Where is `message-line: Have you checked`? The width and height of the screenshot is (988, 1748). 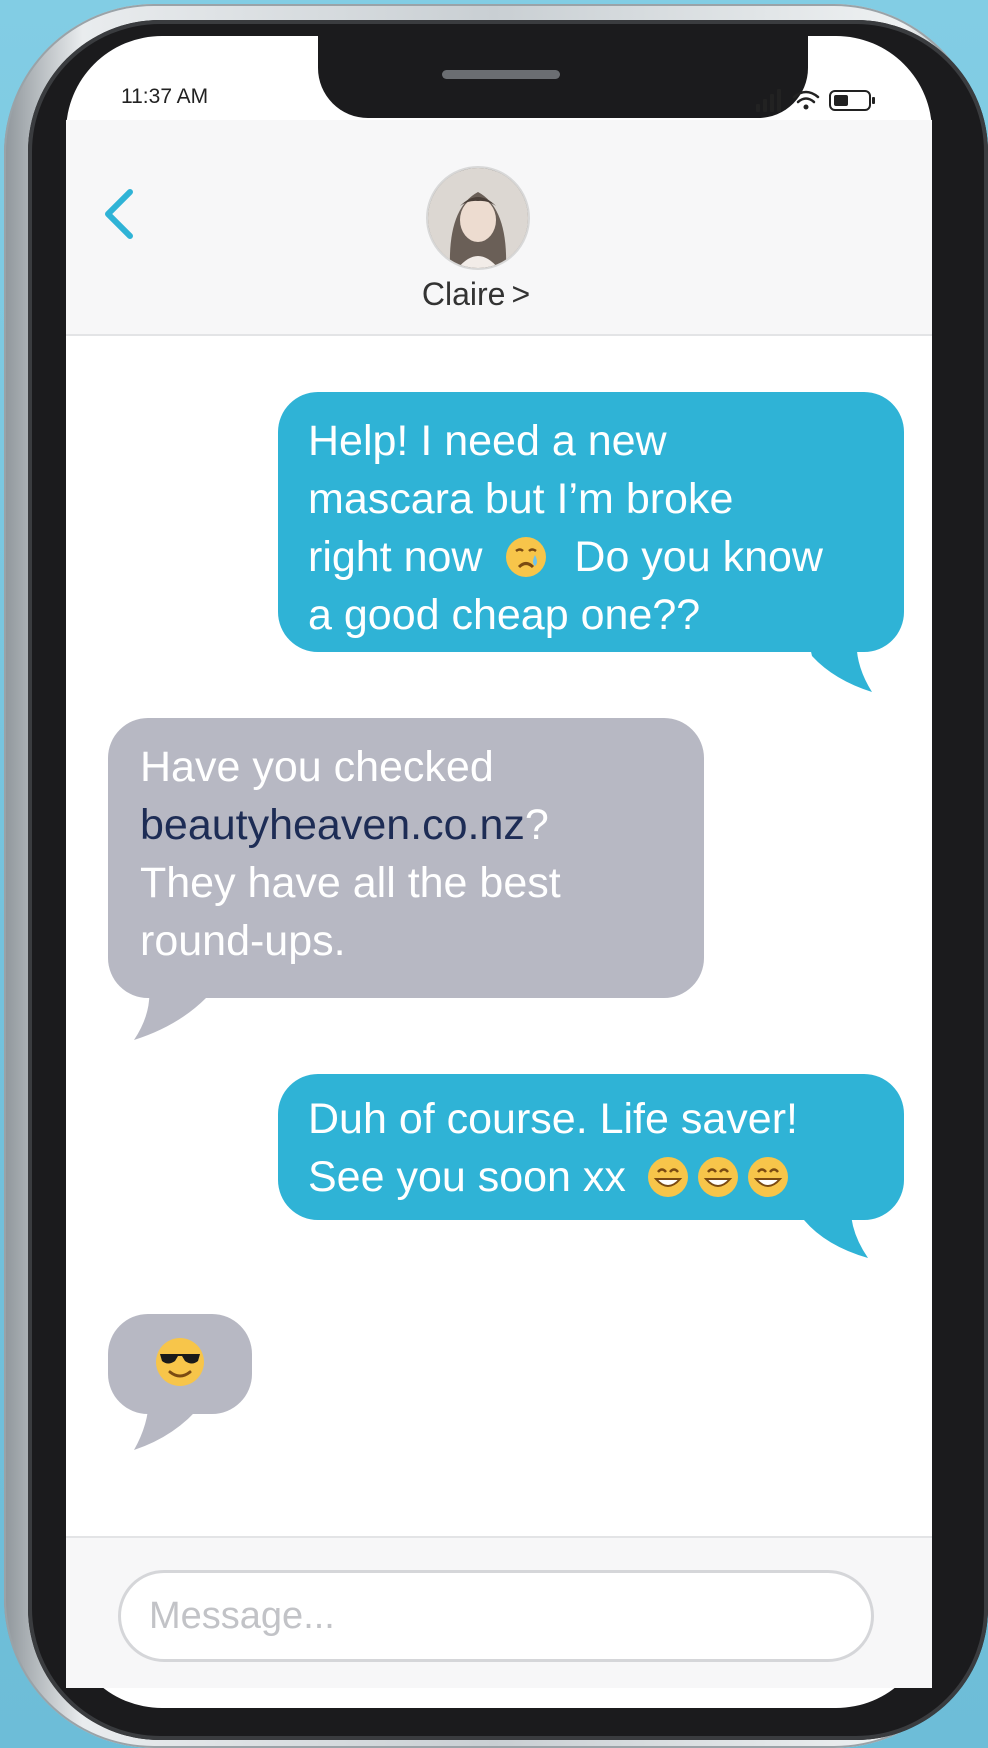
message-line: Have you checked is located at coordinates (317, 767).